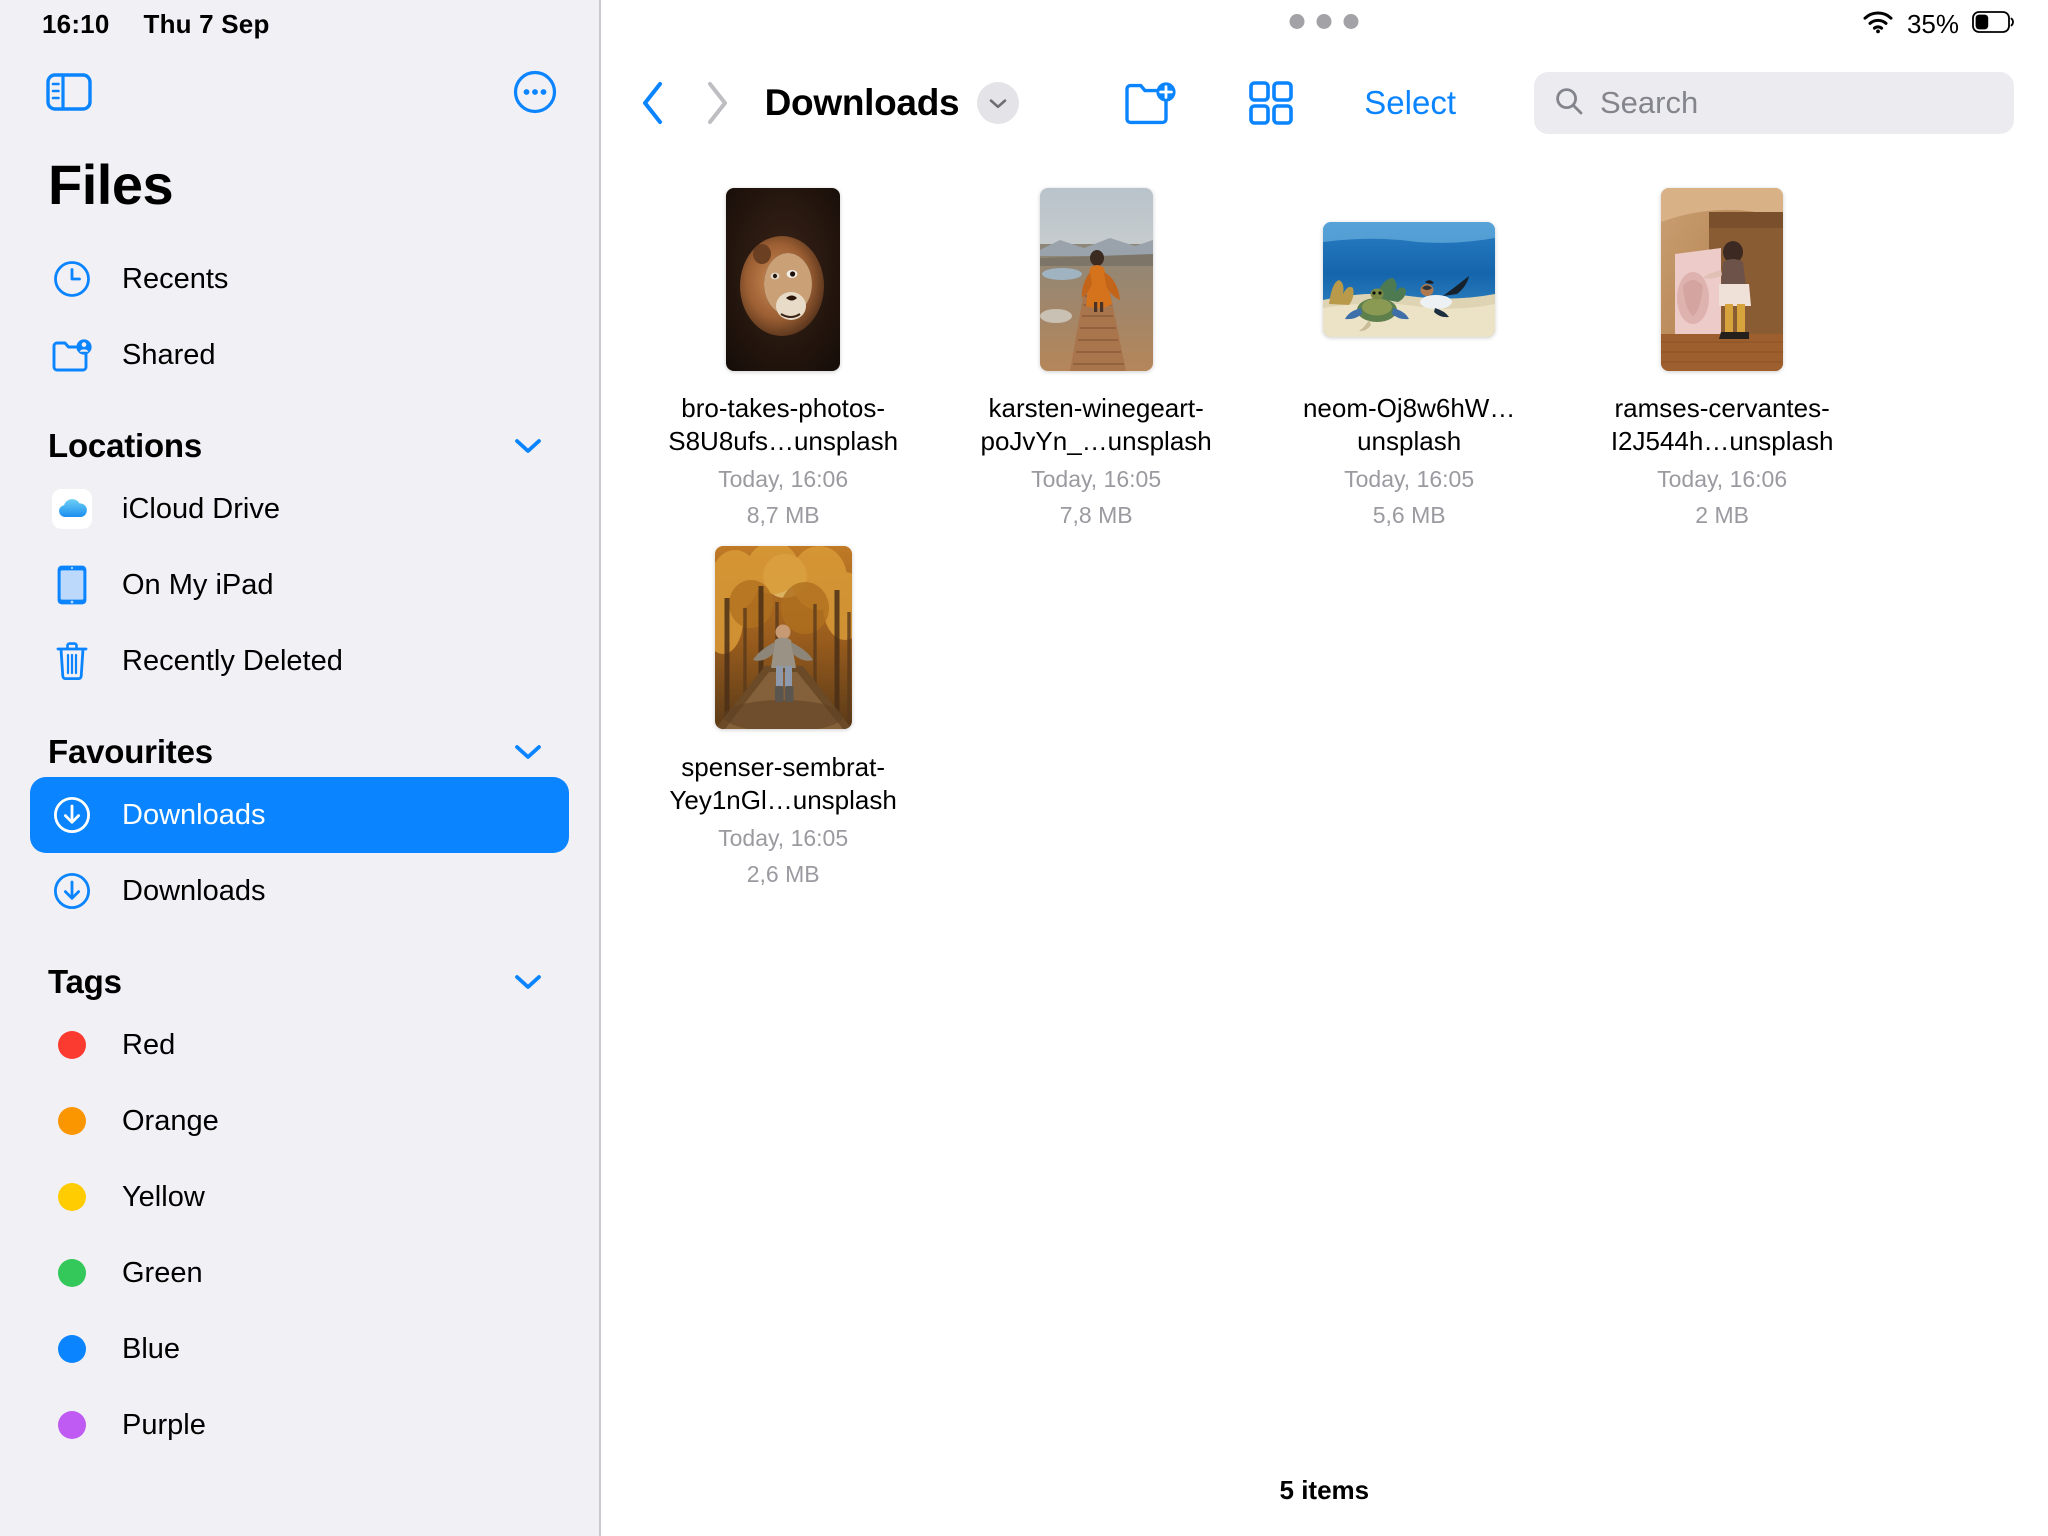 This screenshot has height=1536, width=2048. I want to click on sidebar-item-tag-purple: Purple, so click(299, 1425).